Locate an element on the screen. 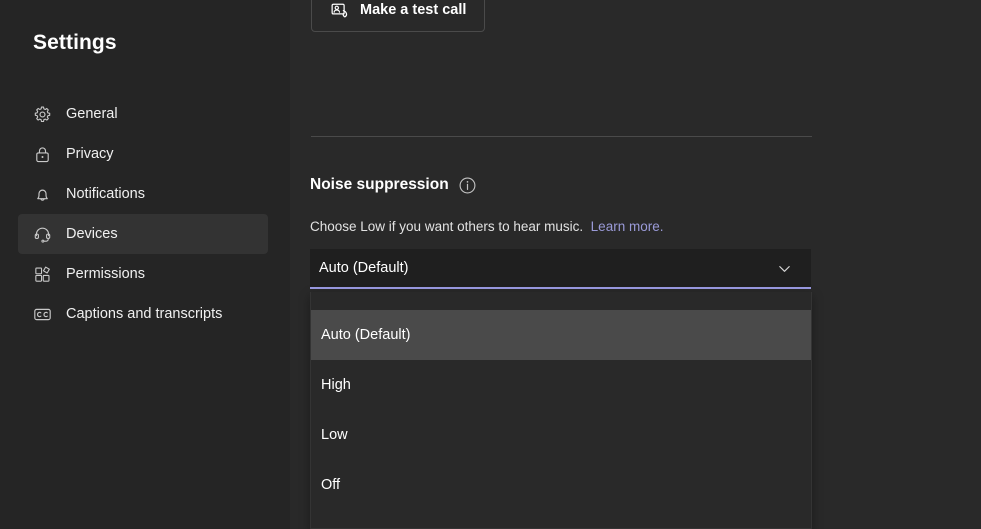 This screenshot has height=529, width=981. listbox-option: Auto (Default) is located at coordinates (561, 335).